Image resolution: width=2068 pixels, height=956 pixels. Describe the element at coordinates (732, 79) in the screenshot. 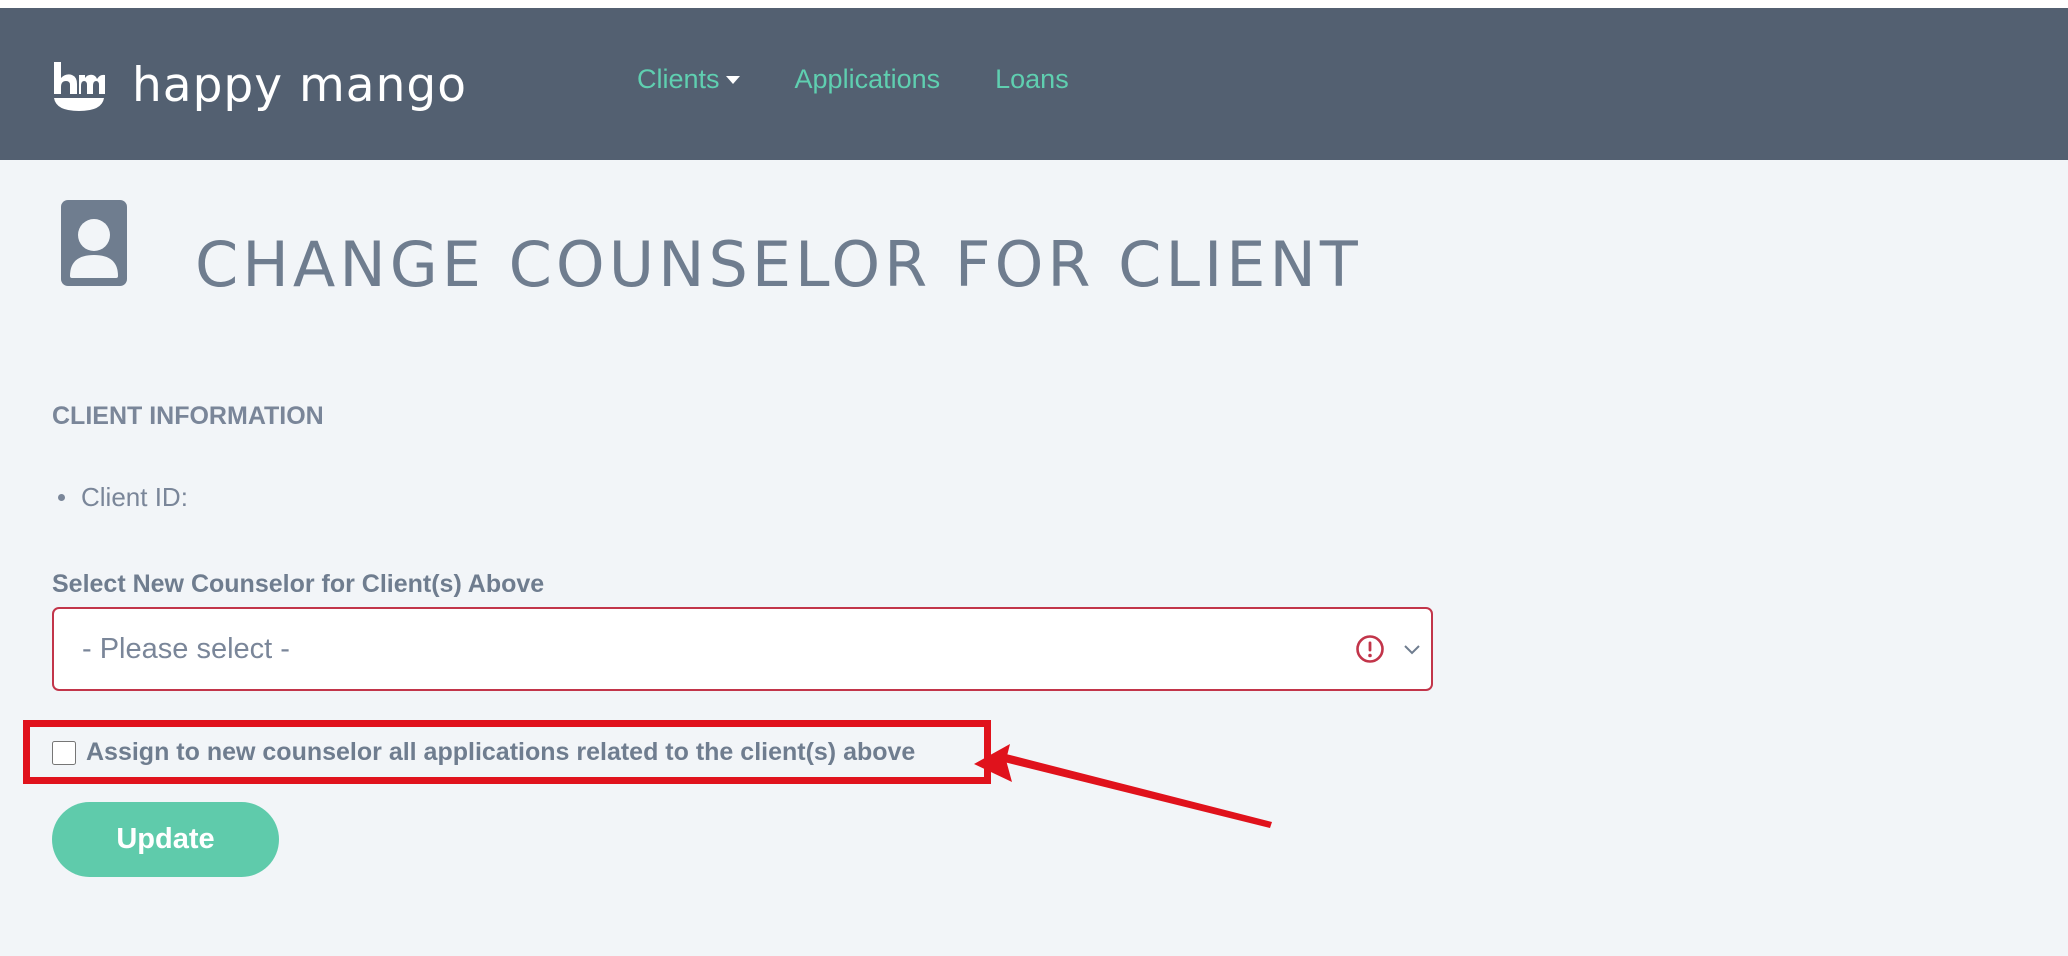

I see `caret-down-icon` at that location.